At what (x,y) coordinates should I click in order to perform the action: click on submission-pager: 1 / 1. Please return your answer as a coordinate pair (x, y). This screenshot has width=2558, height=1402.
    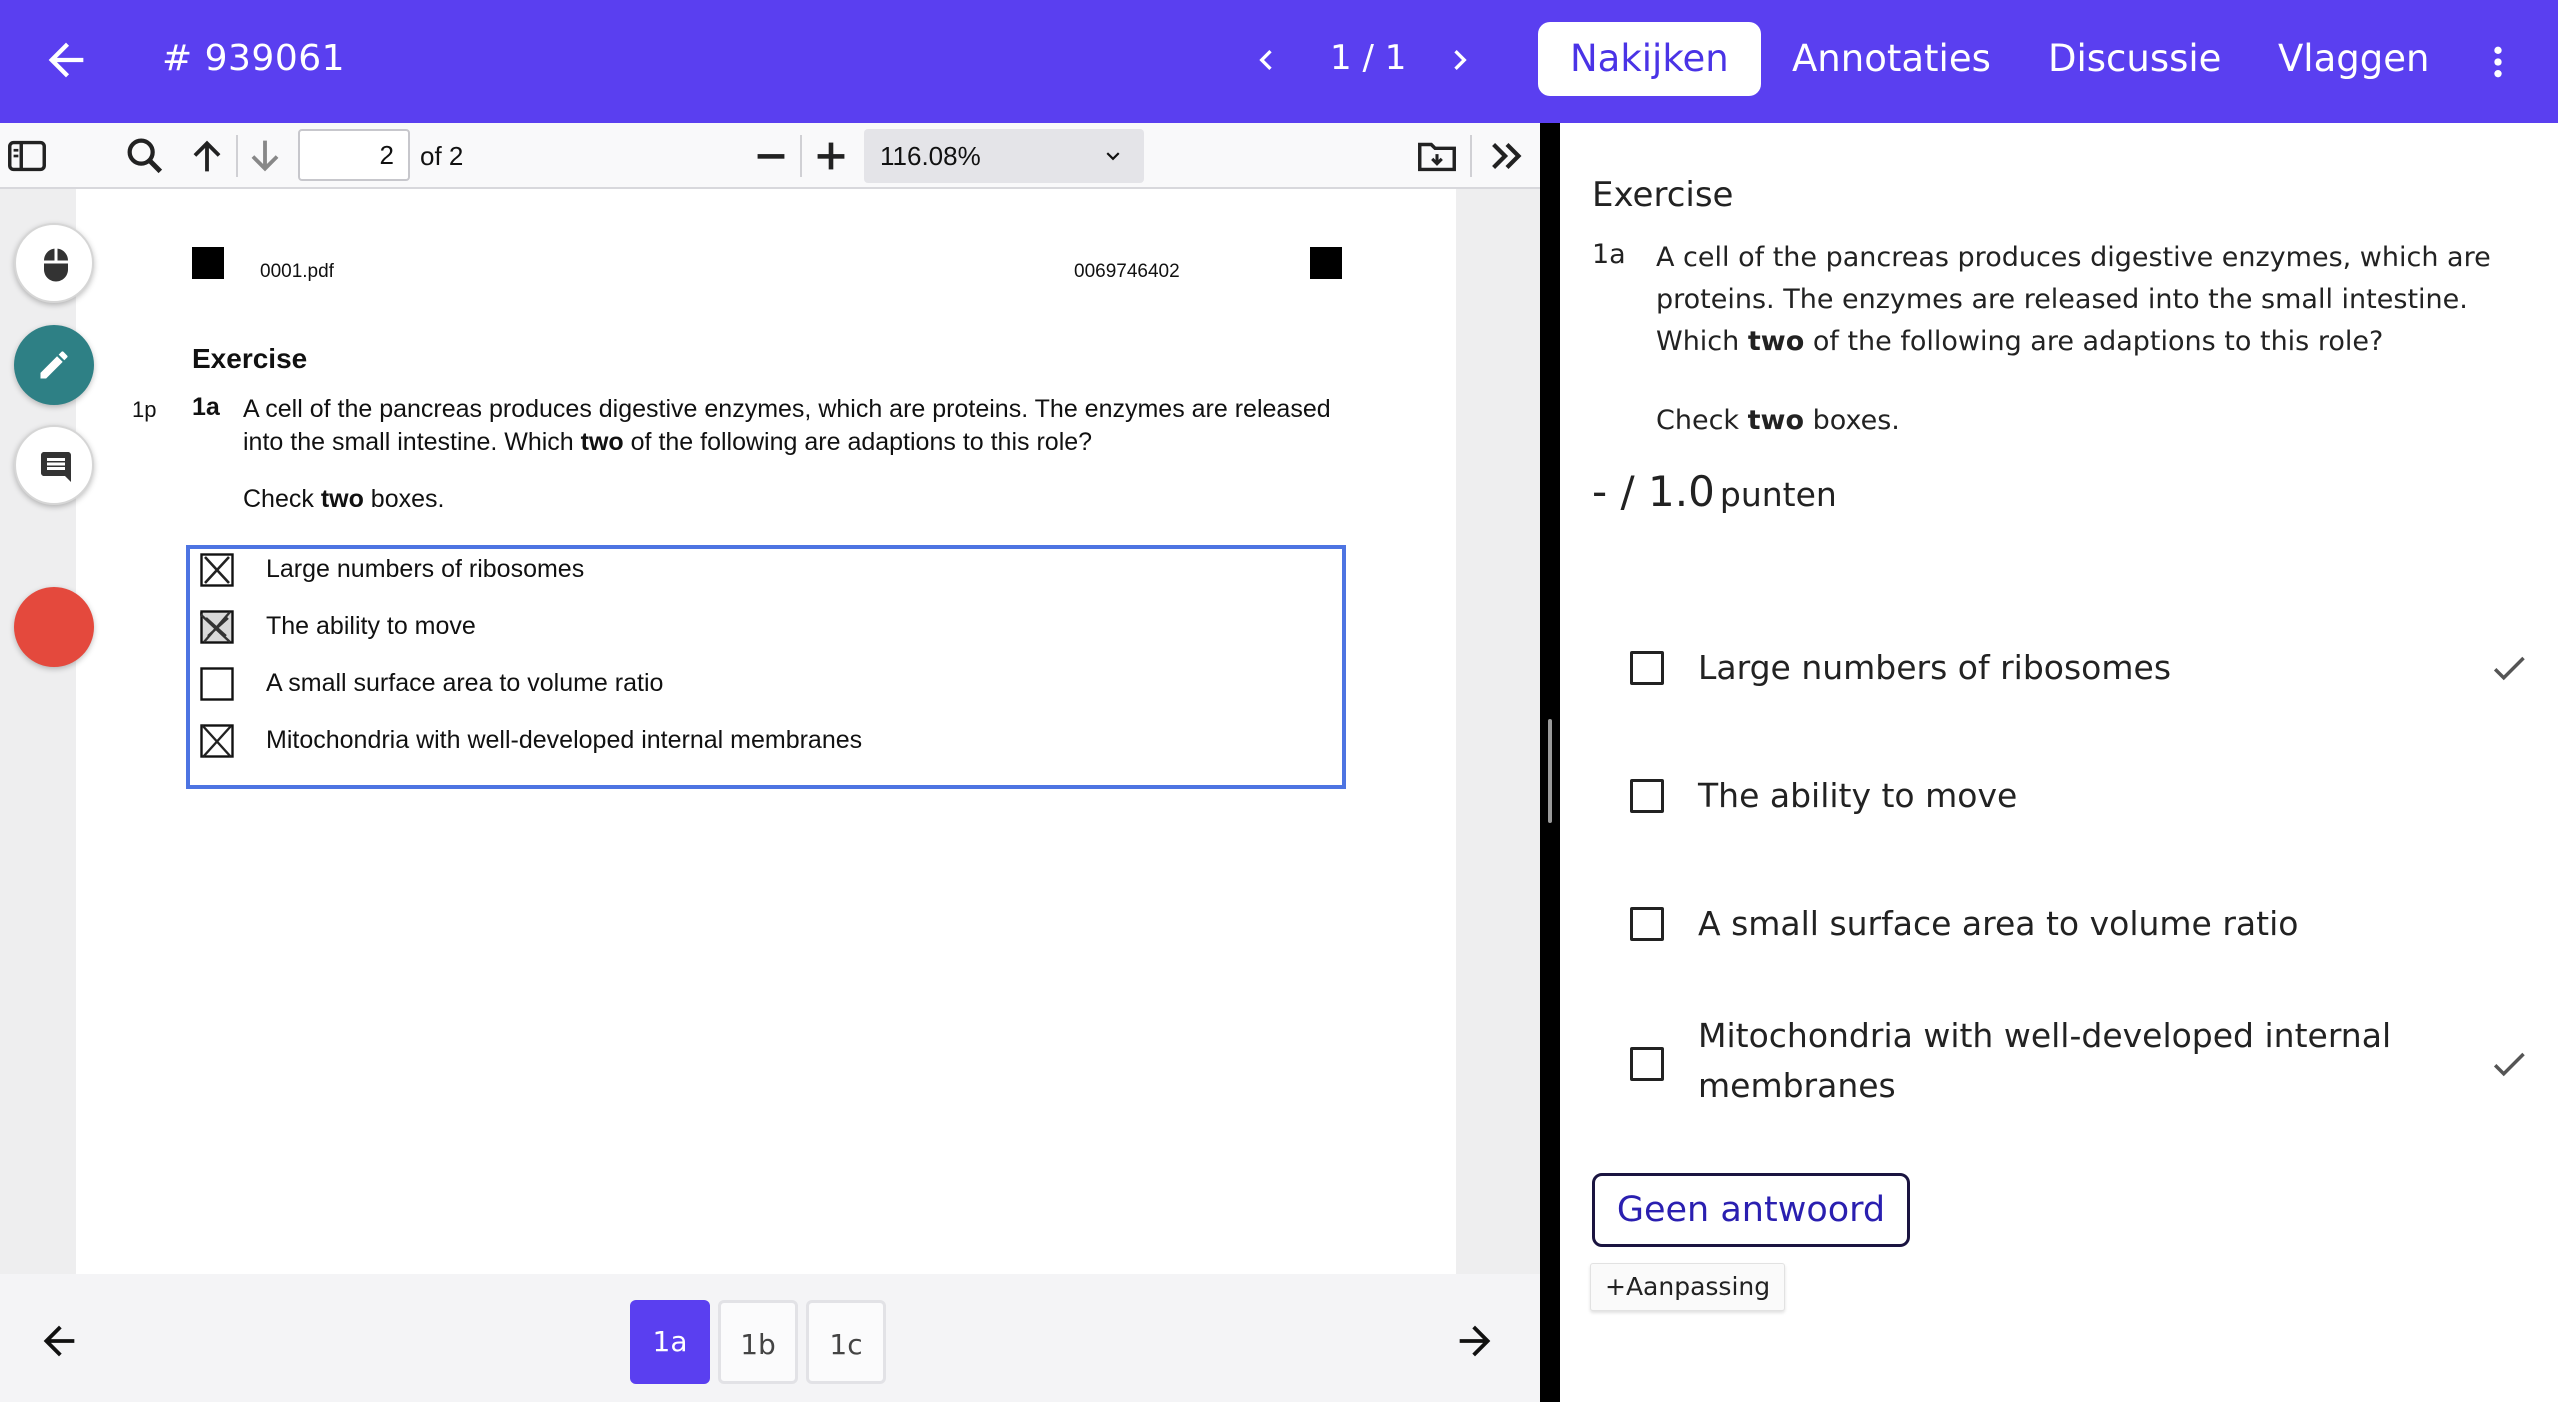
    Looking at the image, I should click on (1368, 58).